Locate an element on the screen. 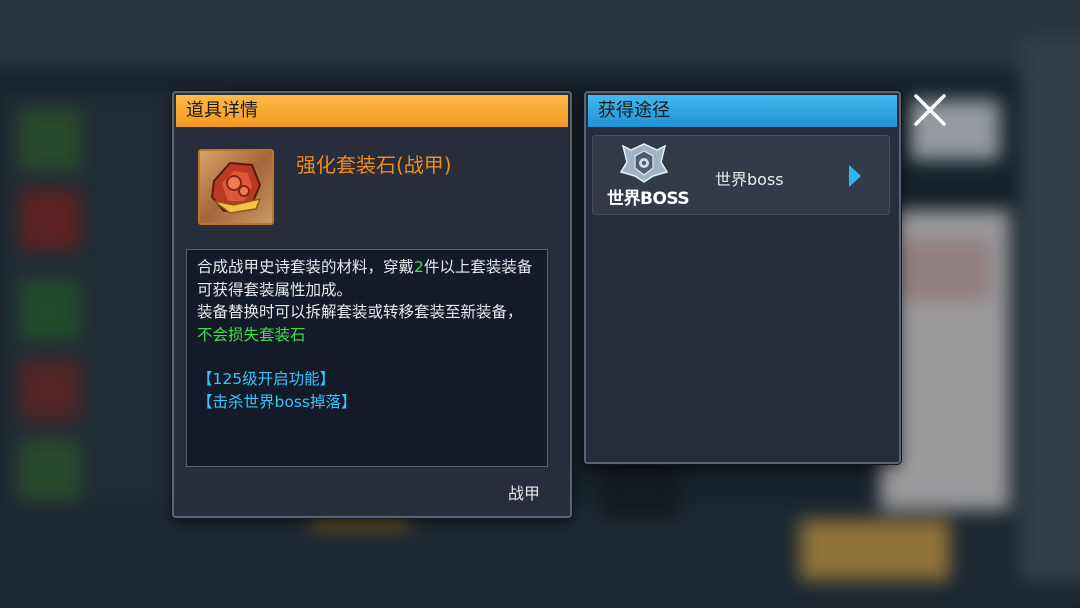  description-paragraph-1: 合成战甲史诗套装的材料，穿戴2件以上套装装备可获得套装属性加成。 is located at coordinates (367, 278).